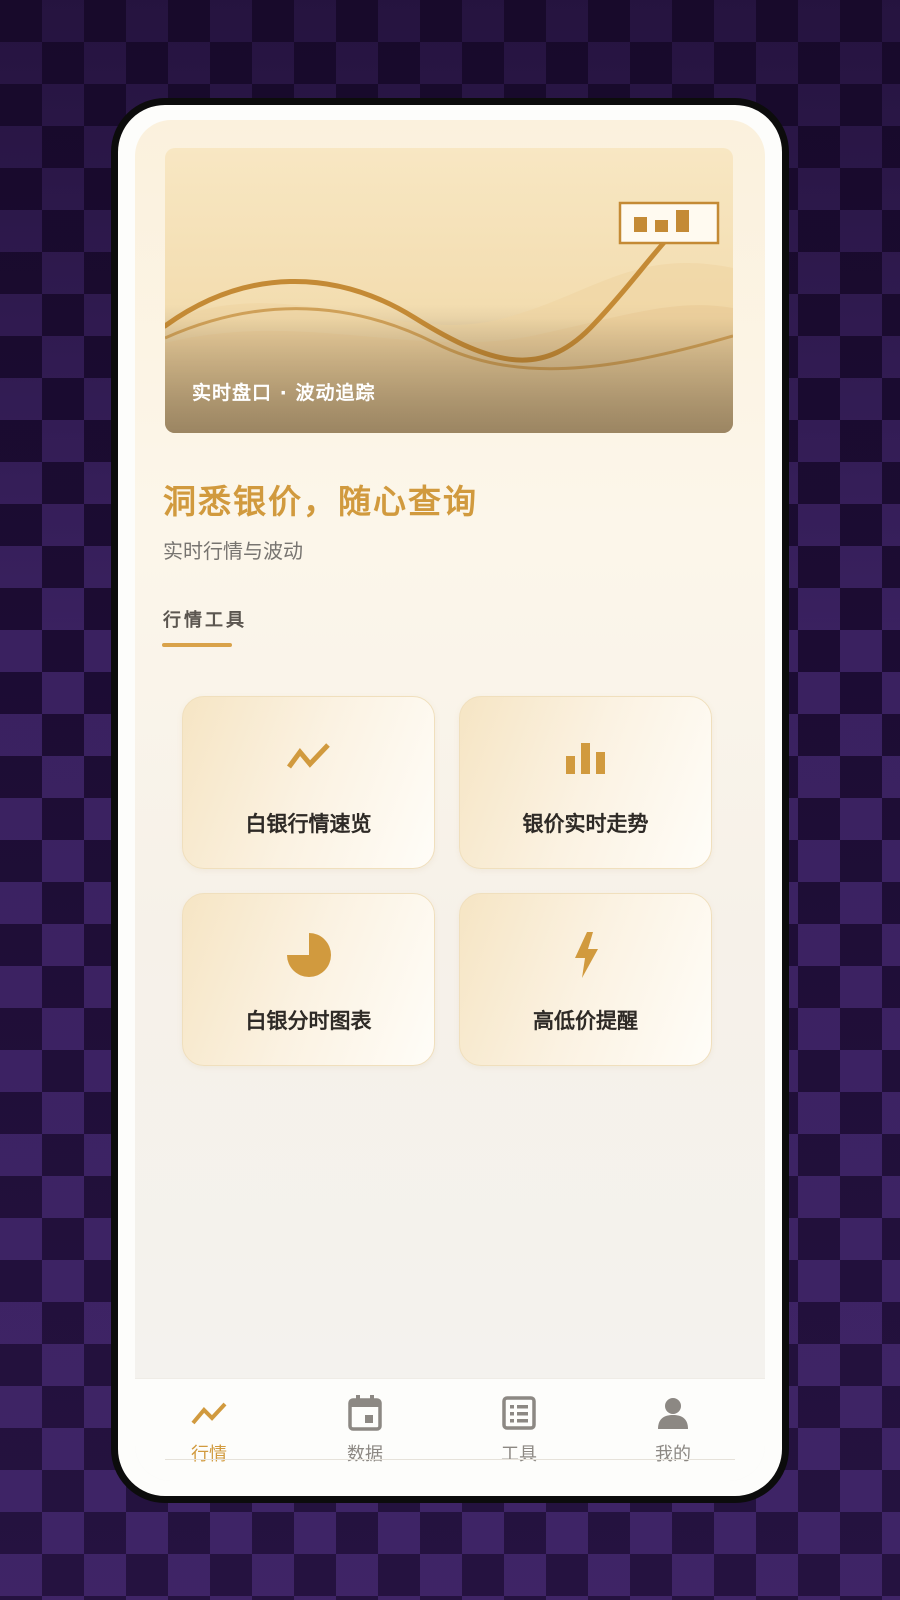  What do you see at coordinates (585, 1021) in the screenshot?
I see `card-label: 高低价提醒` at bounding box center [585, 1021].